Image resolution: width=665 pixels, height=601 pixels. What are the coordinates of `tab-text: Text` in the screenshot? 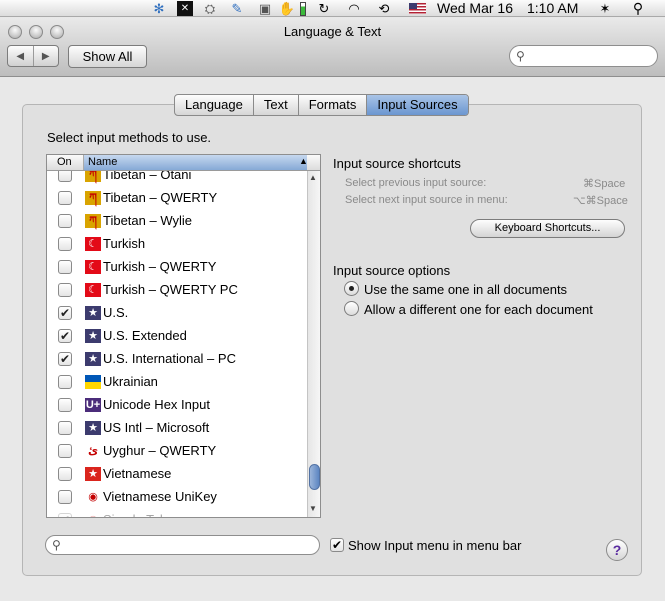 It's located at (276, 105).